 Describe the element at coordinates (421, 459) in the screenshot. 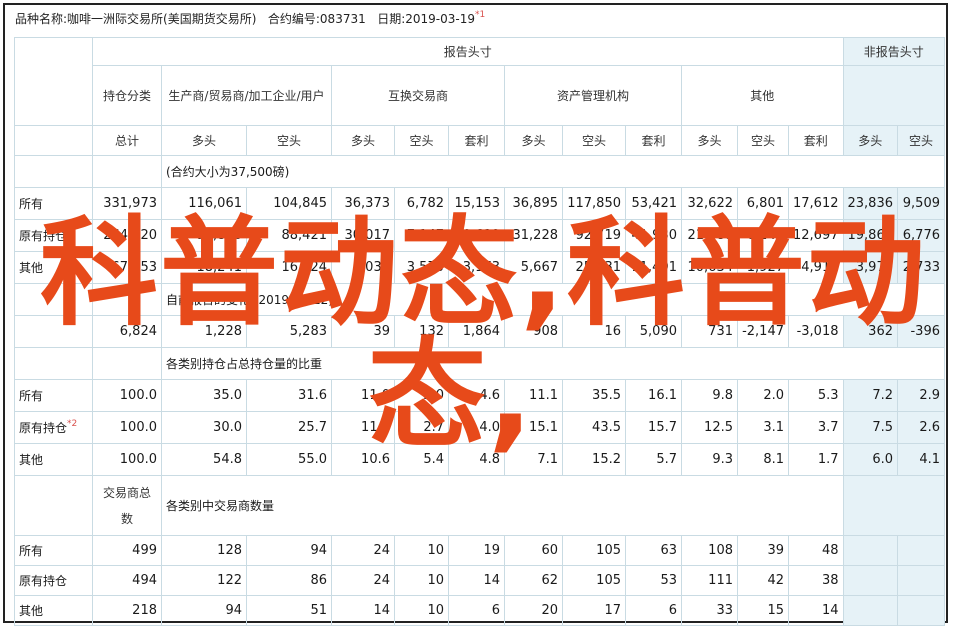

I see `data-cell: 5.4` at that location.